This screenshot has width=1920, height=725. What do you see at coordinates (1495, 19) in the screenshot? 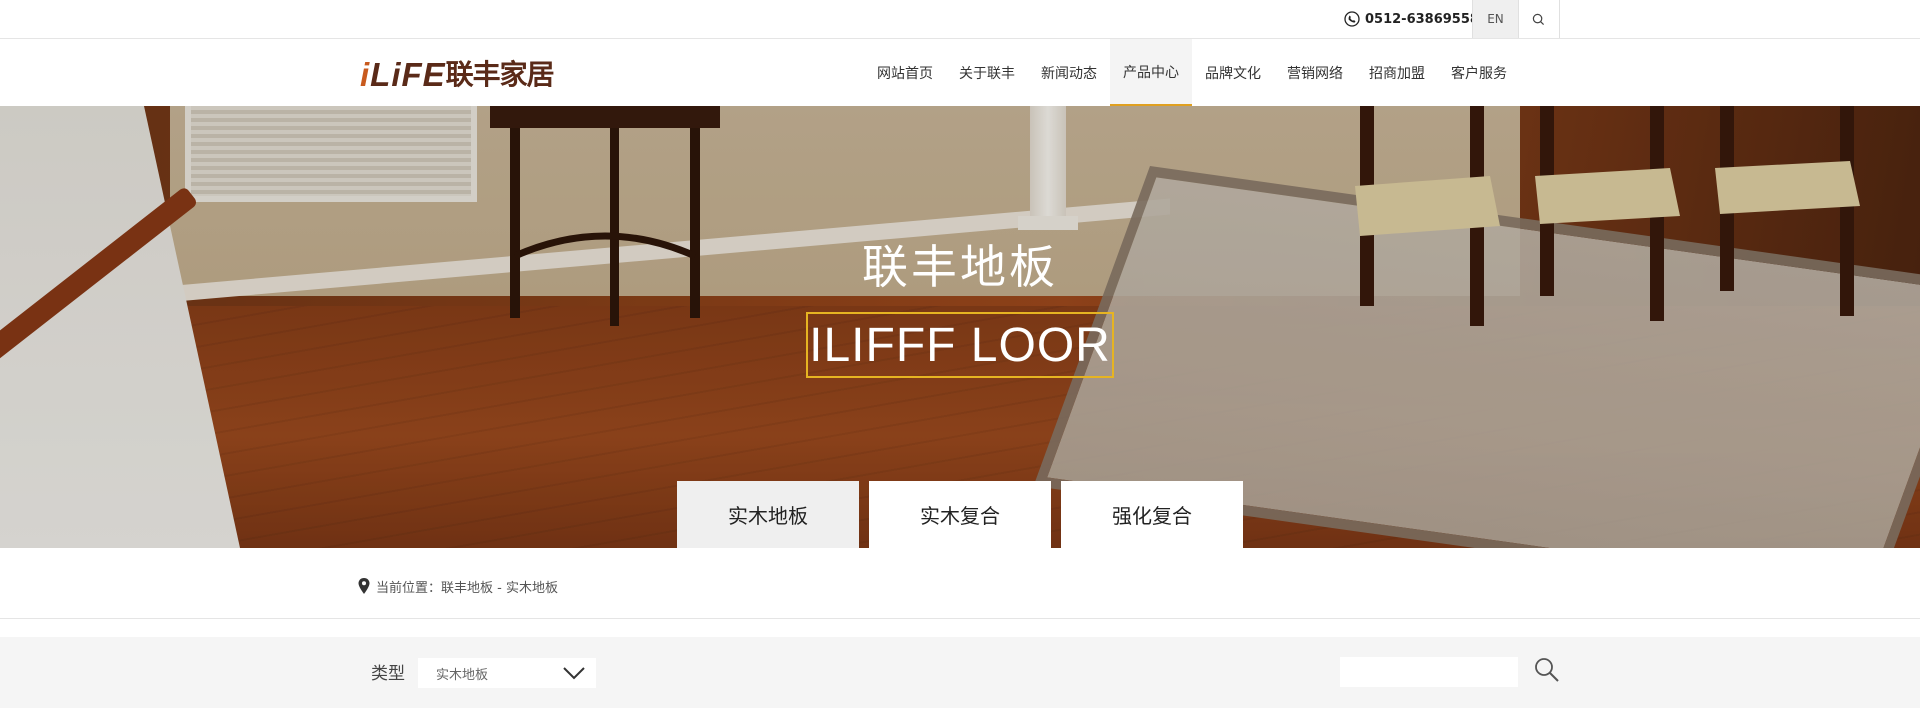
I see `language-switch-button: EN` at bounding box center [1495, 19].